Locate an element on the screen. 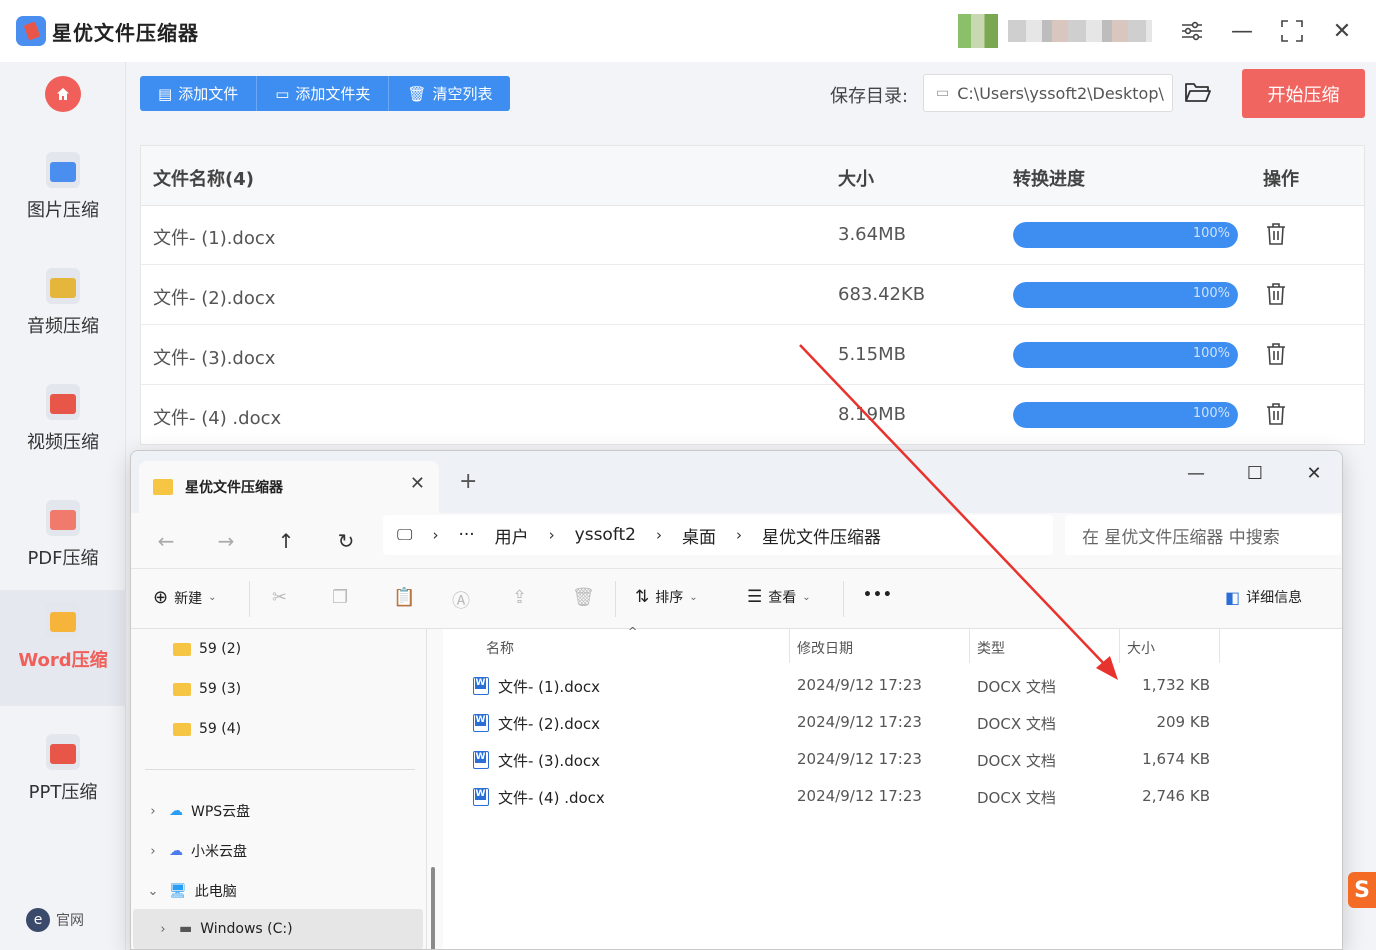 This screenshot has height=950, width=1376. tree-item-folder: 59 (4) is located at coordinates (207, 729).